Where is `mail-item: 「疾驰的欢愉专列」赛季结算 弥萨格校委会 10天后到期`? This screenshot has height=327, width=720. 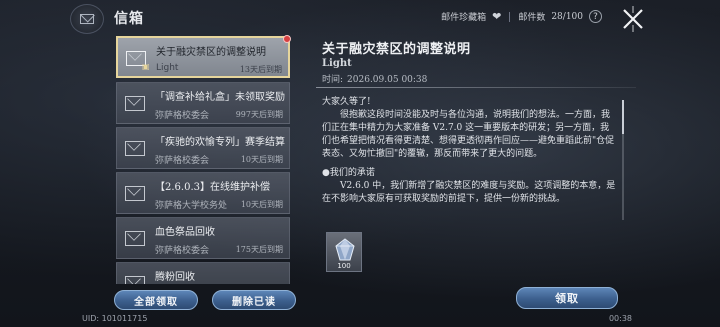
mail-item: 「疾驰的欢愉专列」赛季结算 弥萨格校委会 10天后到期 is located at coordinates (203, 148).